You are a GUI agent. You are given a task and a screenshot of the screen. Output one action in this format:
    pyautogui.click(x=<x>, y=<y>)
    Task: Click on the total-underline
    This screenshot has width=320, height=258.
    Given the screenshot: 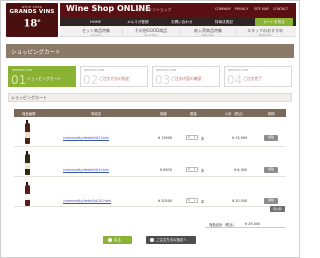 What is the action you would take?
    pyautogui.click(x=245, y=227)
    